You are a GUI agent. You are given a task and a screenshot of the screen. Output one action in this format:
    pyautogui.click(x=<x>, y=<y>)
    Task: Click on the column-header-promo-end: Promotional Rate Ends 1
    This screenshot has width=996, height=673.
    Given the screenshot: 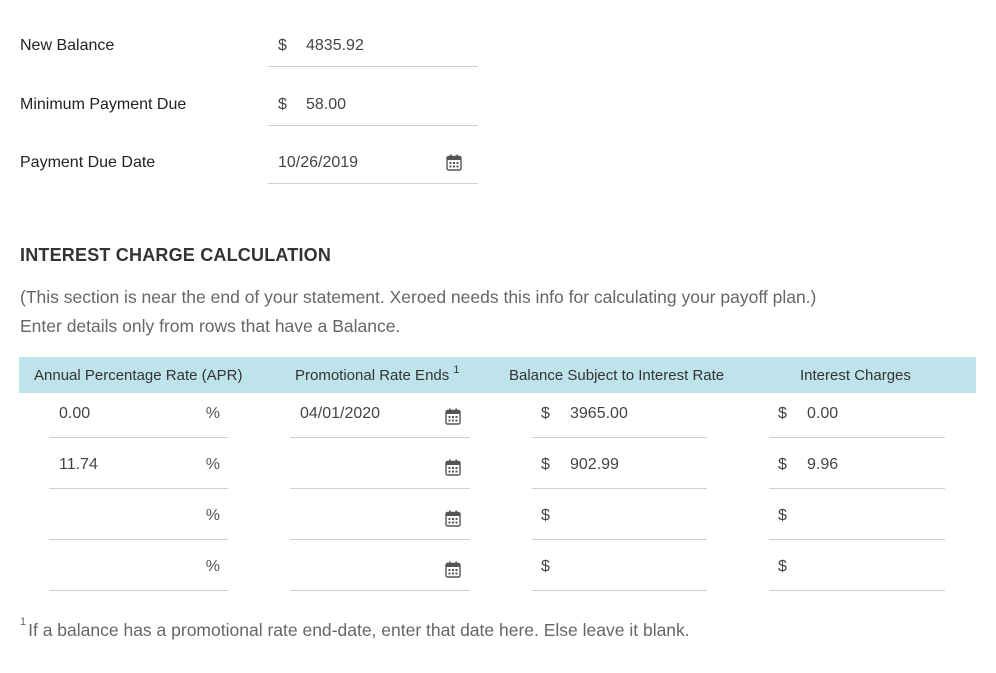 What is the action you would take?
    pyautogui.click(x=377, y=374)
    